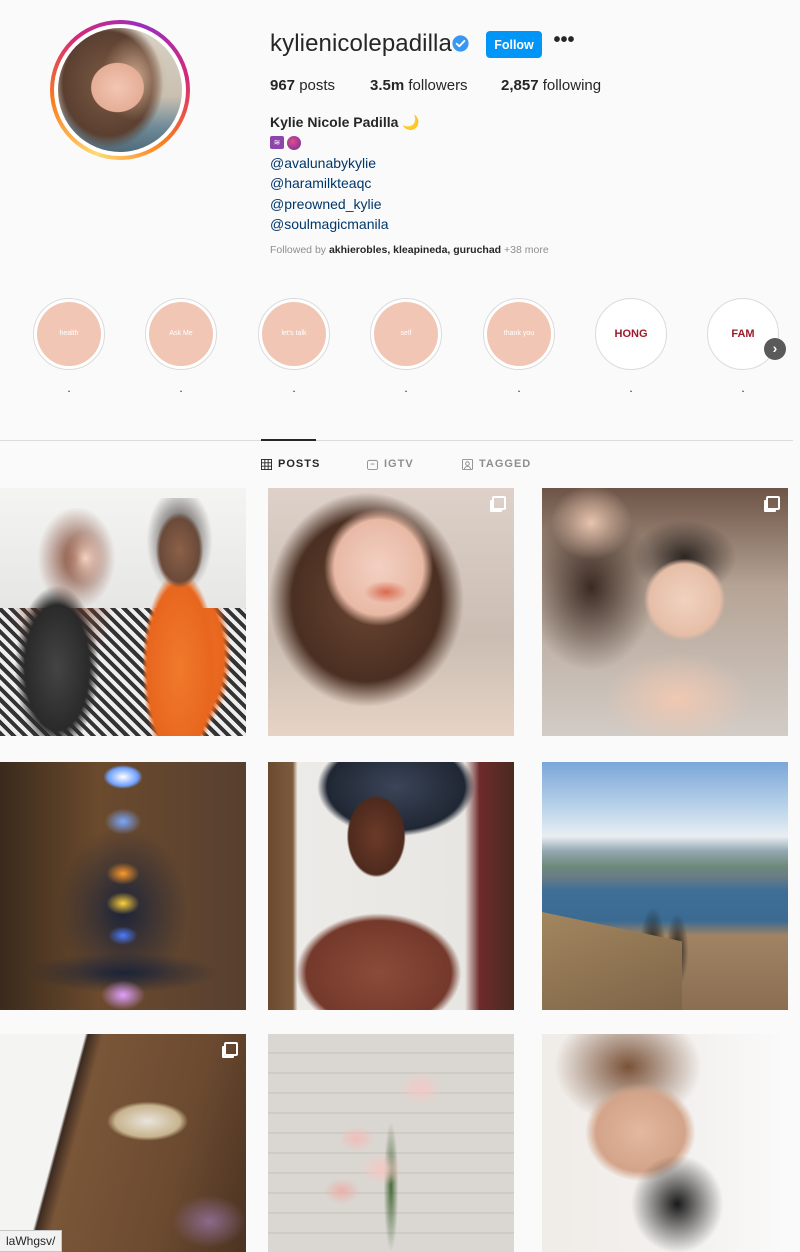 Image resolution: width=800 pixels, height=1252 pixels. I want to click on story-highlight: self ., so click(406, 348).